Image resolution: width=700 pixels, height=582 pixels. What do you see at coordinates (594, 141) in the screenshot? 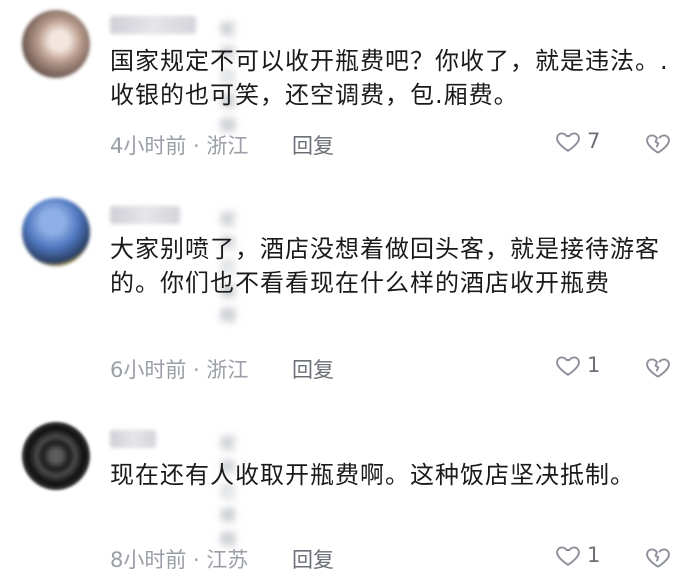
I see `like-count: 7` at bounding box center [594, 141].